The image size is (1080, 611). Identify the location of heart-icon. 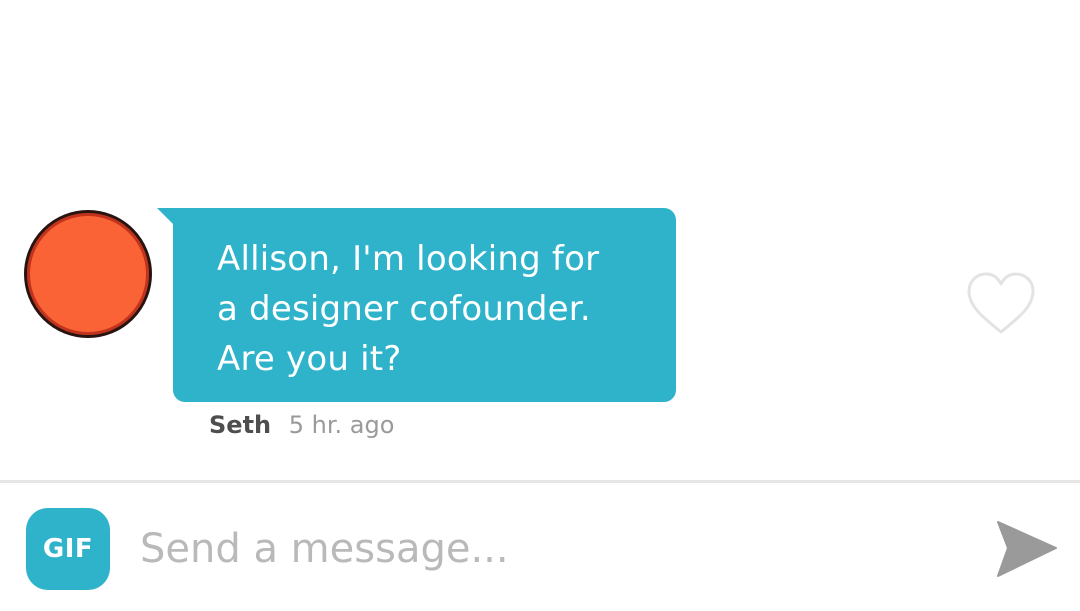
(1001, 303).